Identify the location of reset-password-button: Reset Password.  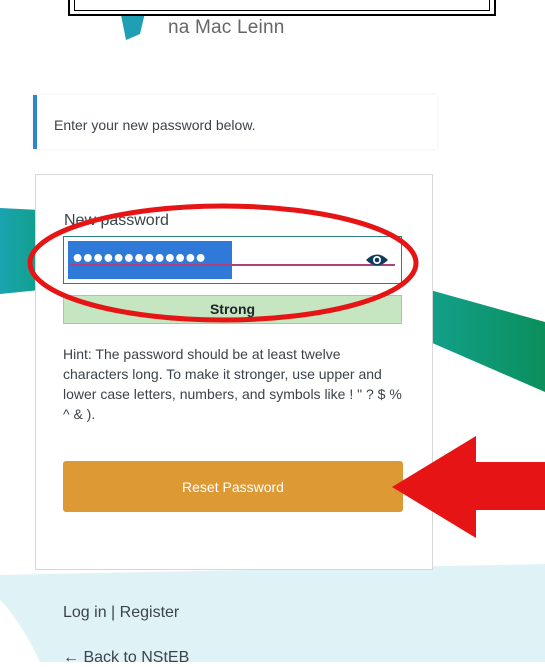
(233, 486).